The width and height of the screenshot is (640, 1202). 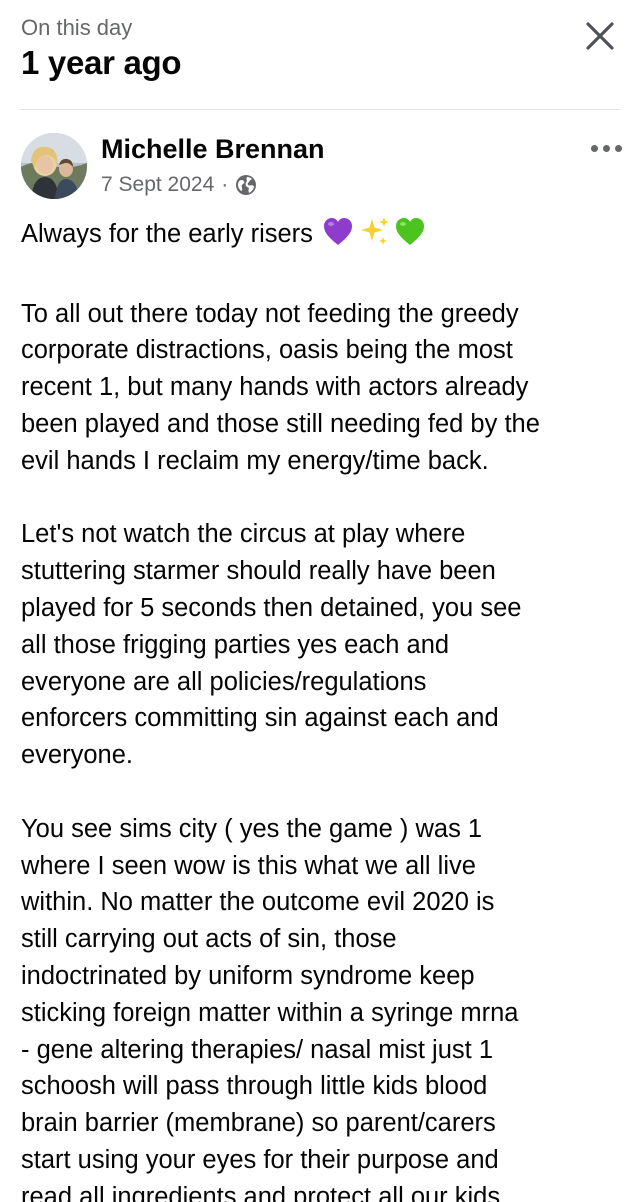 What do you see at coordinates (157, 185) in the screenshot?
I see `post-date: 7 Sept 2024` at bounding box center [157, 185].